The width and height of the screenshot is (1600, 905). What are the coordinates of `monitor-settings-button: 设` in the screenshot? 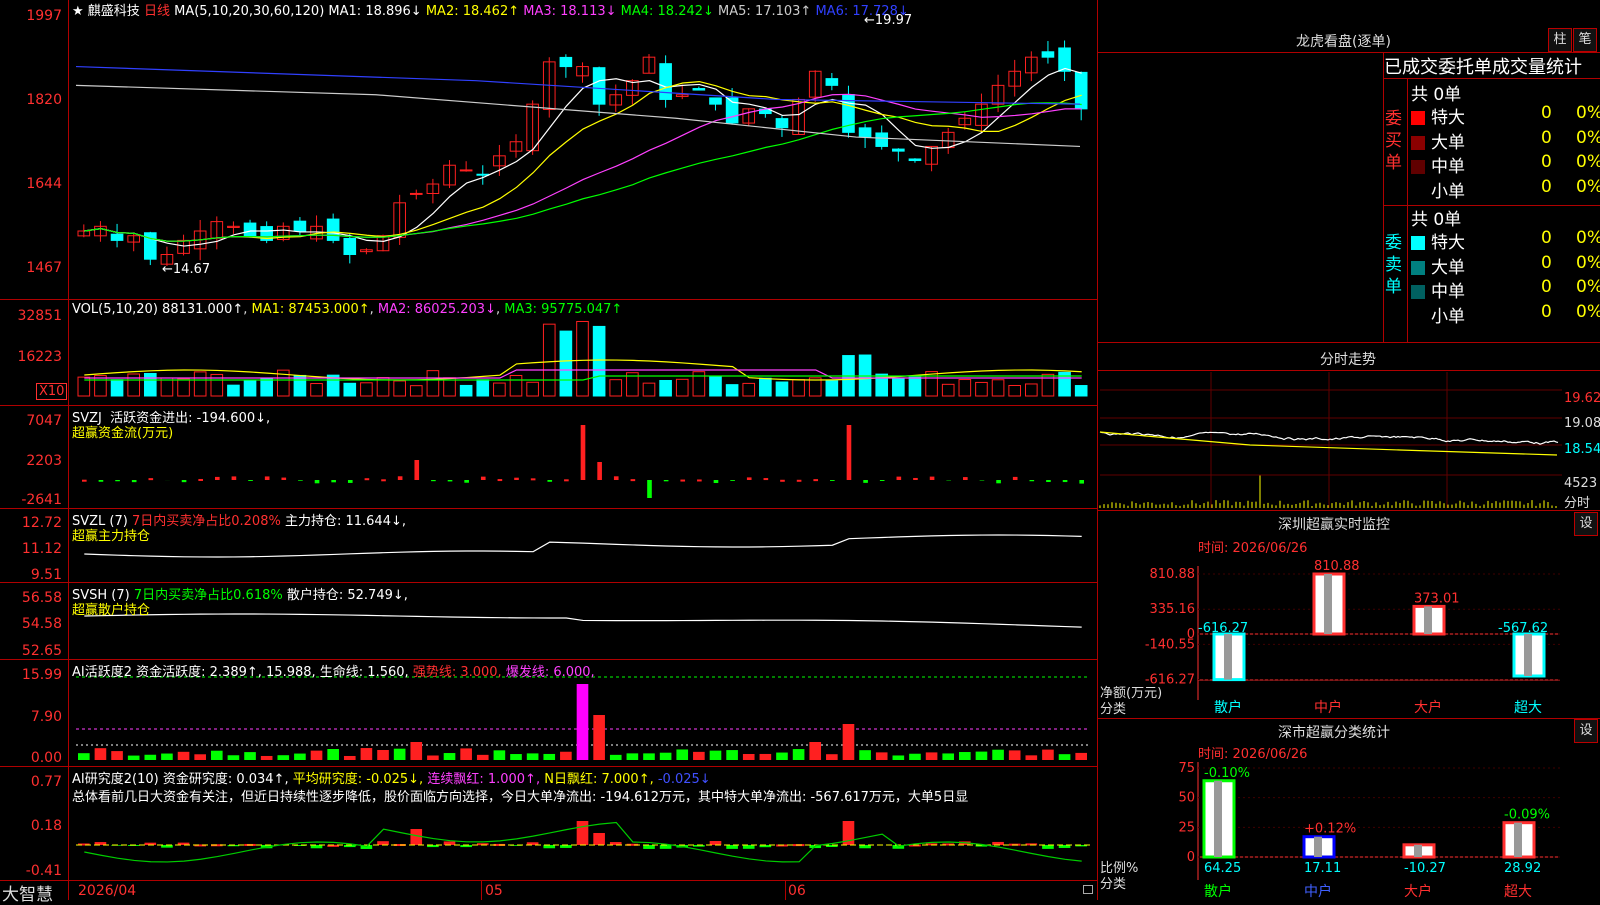 It's located at (1586, 524).